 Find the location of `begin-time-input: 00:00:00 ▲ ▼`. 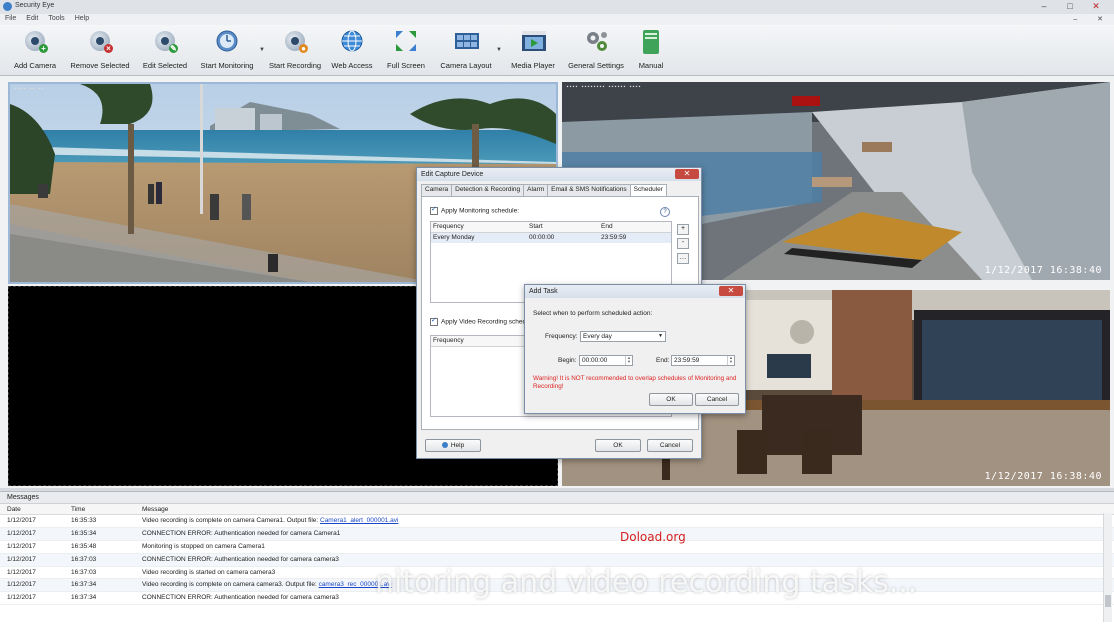

begin-time-input: 00:00:00 ▲ ▼ is located at coordinates (606, 360).